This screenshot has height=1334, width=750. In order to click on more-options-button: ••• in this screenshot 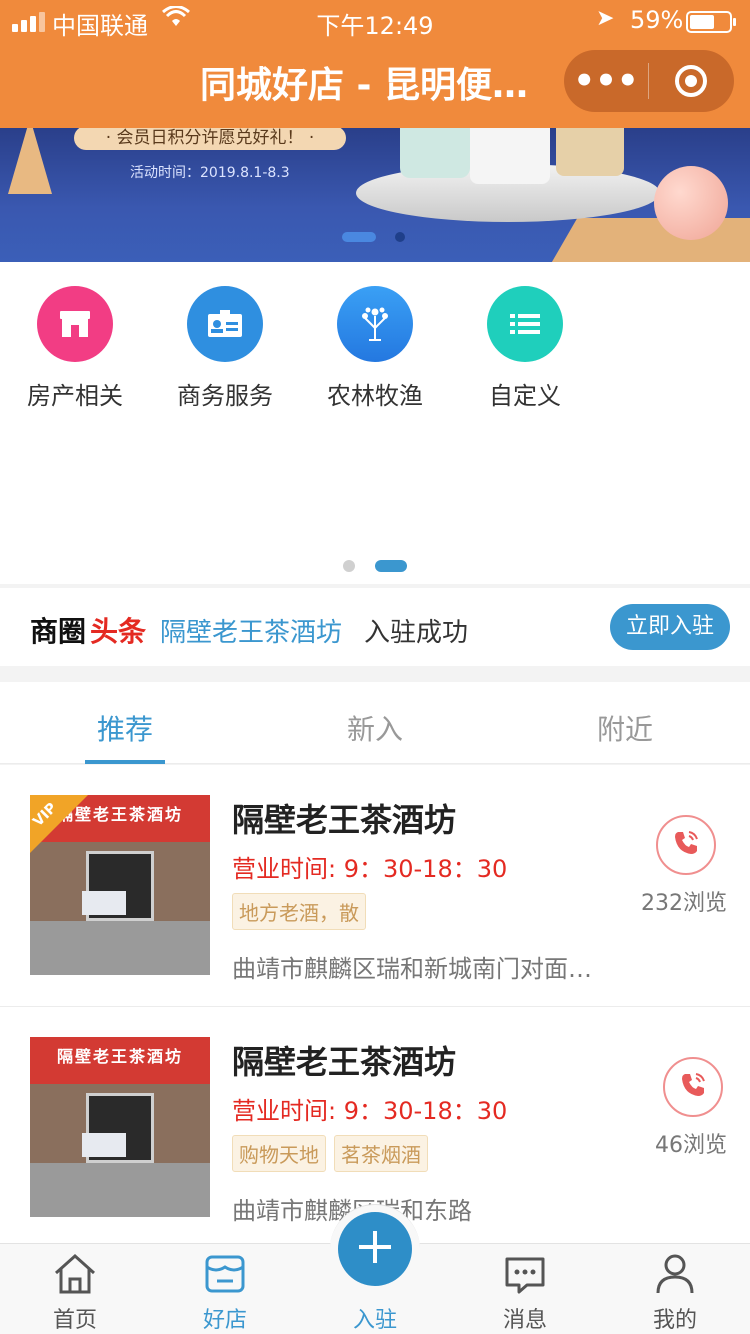, I will do `click(606, 81)`.